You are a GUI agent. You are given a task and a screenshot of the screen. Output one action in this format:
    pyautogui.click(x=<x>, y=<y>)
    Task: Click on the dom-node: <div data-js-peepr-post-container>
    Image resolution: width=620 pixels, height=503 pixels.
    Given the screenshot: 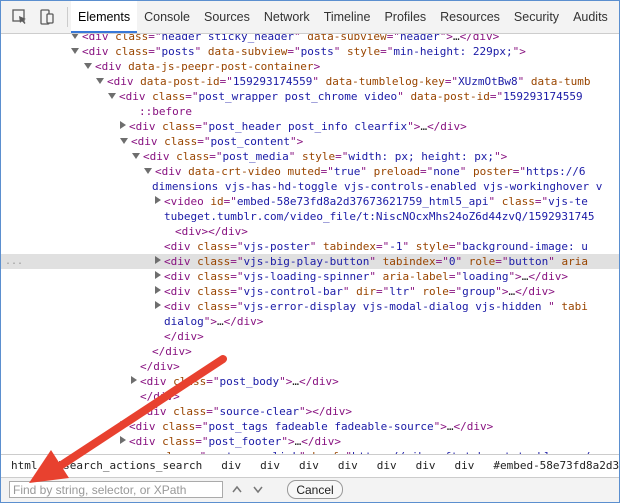 What is the action you would take?
    pyautogui.click(x=160, y=66)
    